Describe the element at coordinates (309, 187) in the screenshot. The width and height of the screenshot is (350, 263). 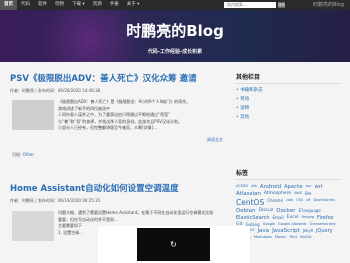
I see `tag-link: aur` at that location.